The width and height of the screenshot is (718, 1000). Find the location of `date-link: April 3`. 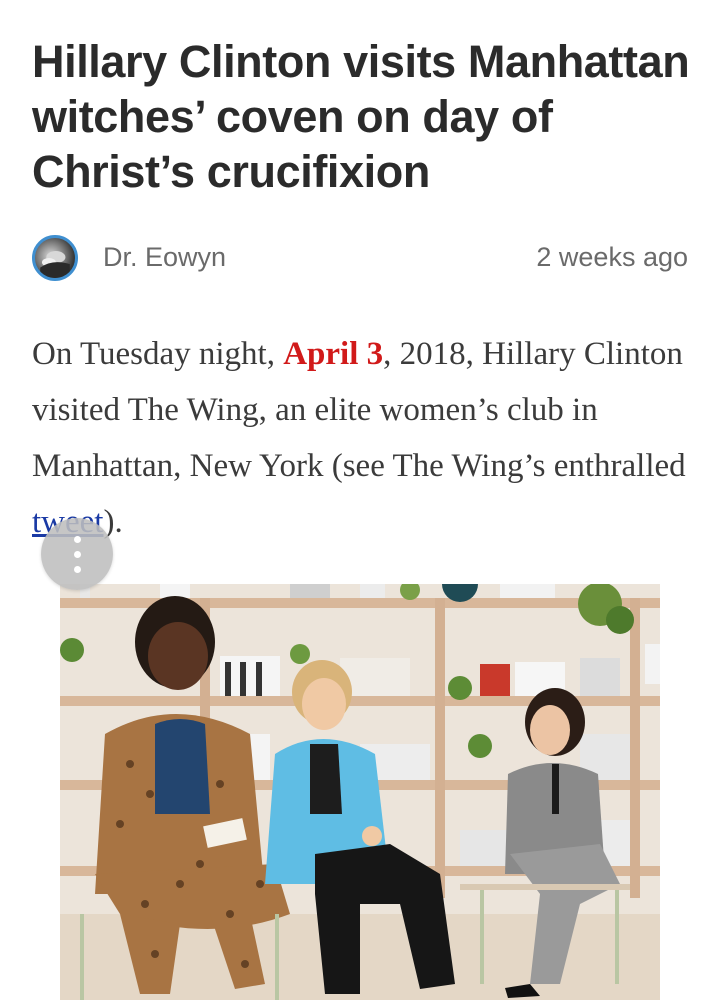

date-link: April 3 is located at coordinates (333, 354).